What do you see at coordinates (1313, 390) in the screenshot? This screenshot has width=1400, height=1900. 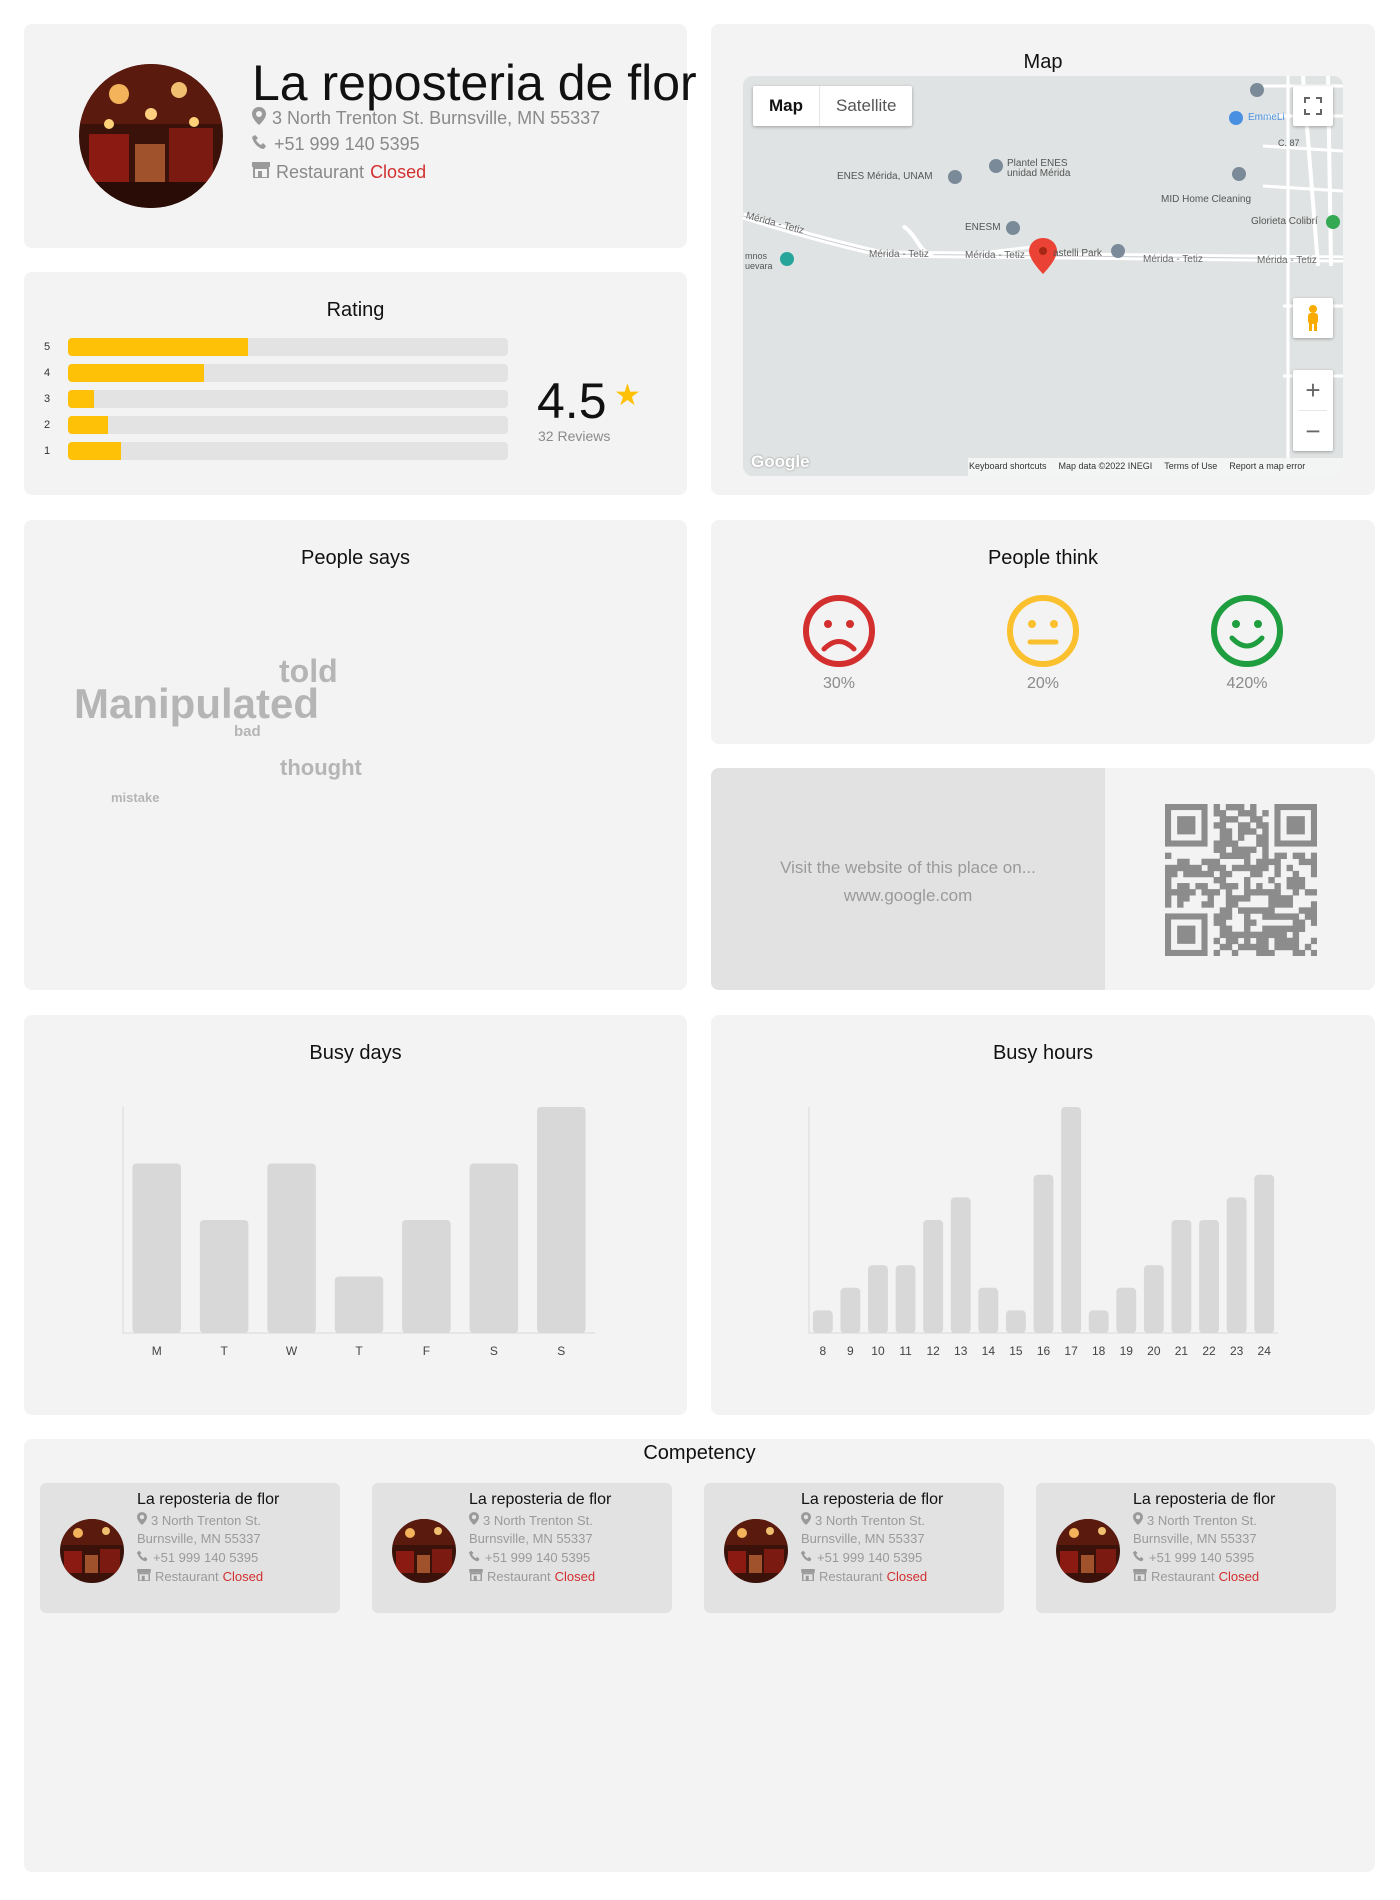 I see `zoom-in-button: +` at bounding box center [1313, 390].